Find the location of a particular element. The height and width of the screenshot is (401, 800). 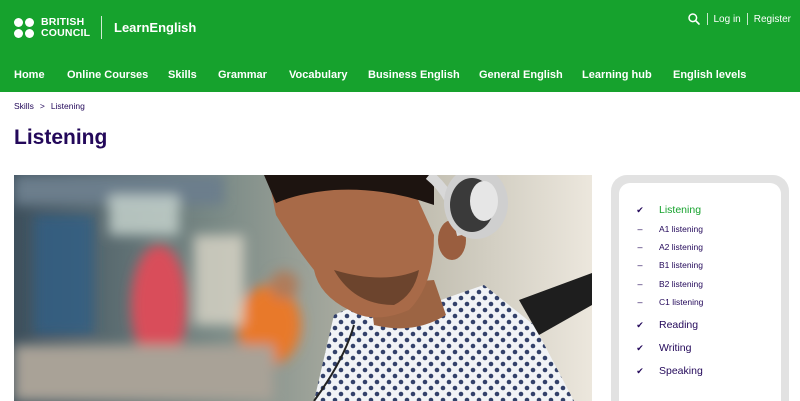

sidebar-item-reading: ✔ Reading is located at coordinates (666, 325).